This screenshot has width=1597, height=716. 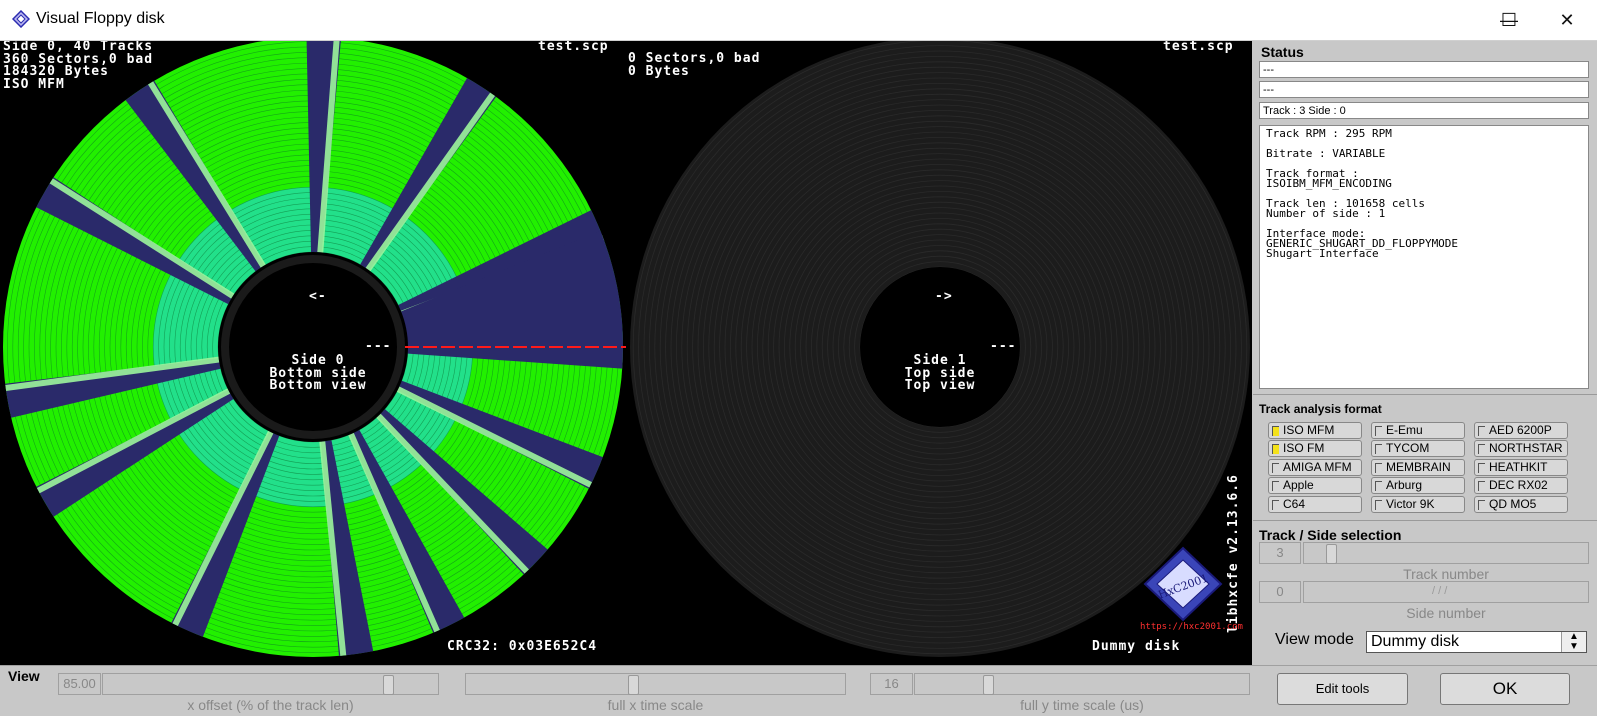 What do you see at coordinates (1330, 535) in the screenshot?
I see `track-side-title: Track / Side selection` at bounding box center [1330, 535].